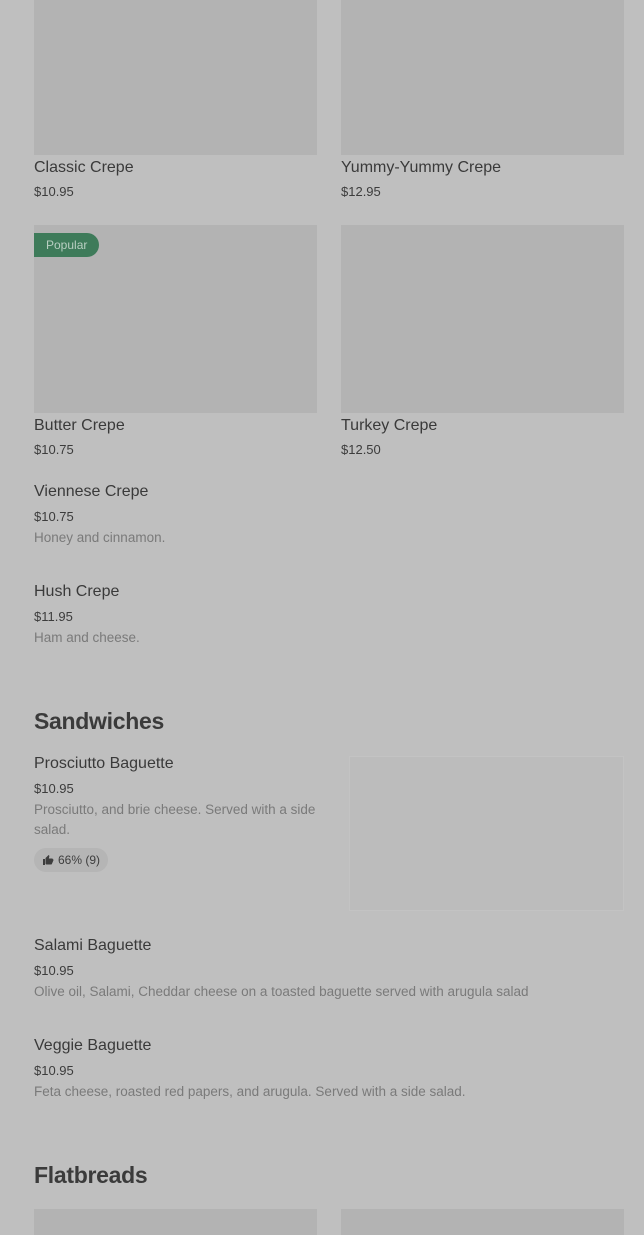 Image resolution: width=644 pixels, height=1235 pixels. Describe the element at coordinates (93, 945) in the screenshot. I see `item-name: Salami Baguette` at that location.